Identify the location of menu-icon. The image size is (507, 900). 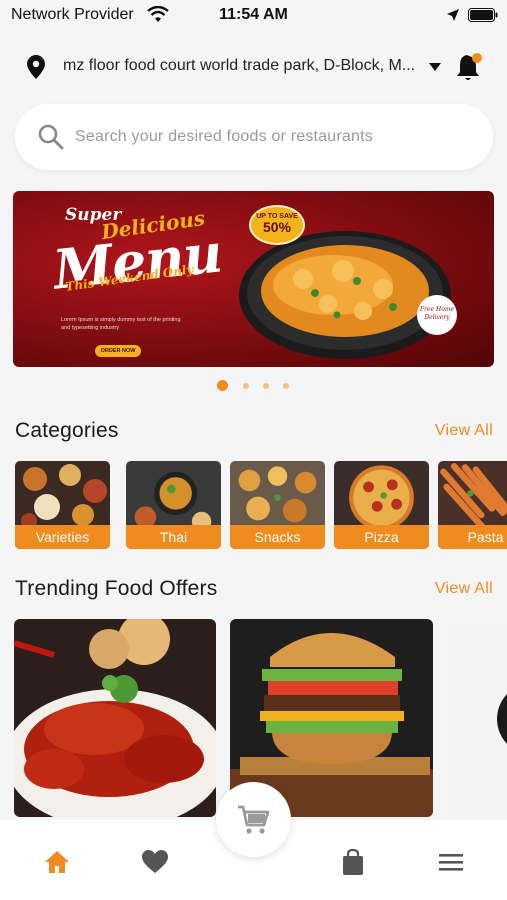
(451, 862).